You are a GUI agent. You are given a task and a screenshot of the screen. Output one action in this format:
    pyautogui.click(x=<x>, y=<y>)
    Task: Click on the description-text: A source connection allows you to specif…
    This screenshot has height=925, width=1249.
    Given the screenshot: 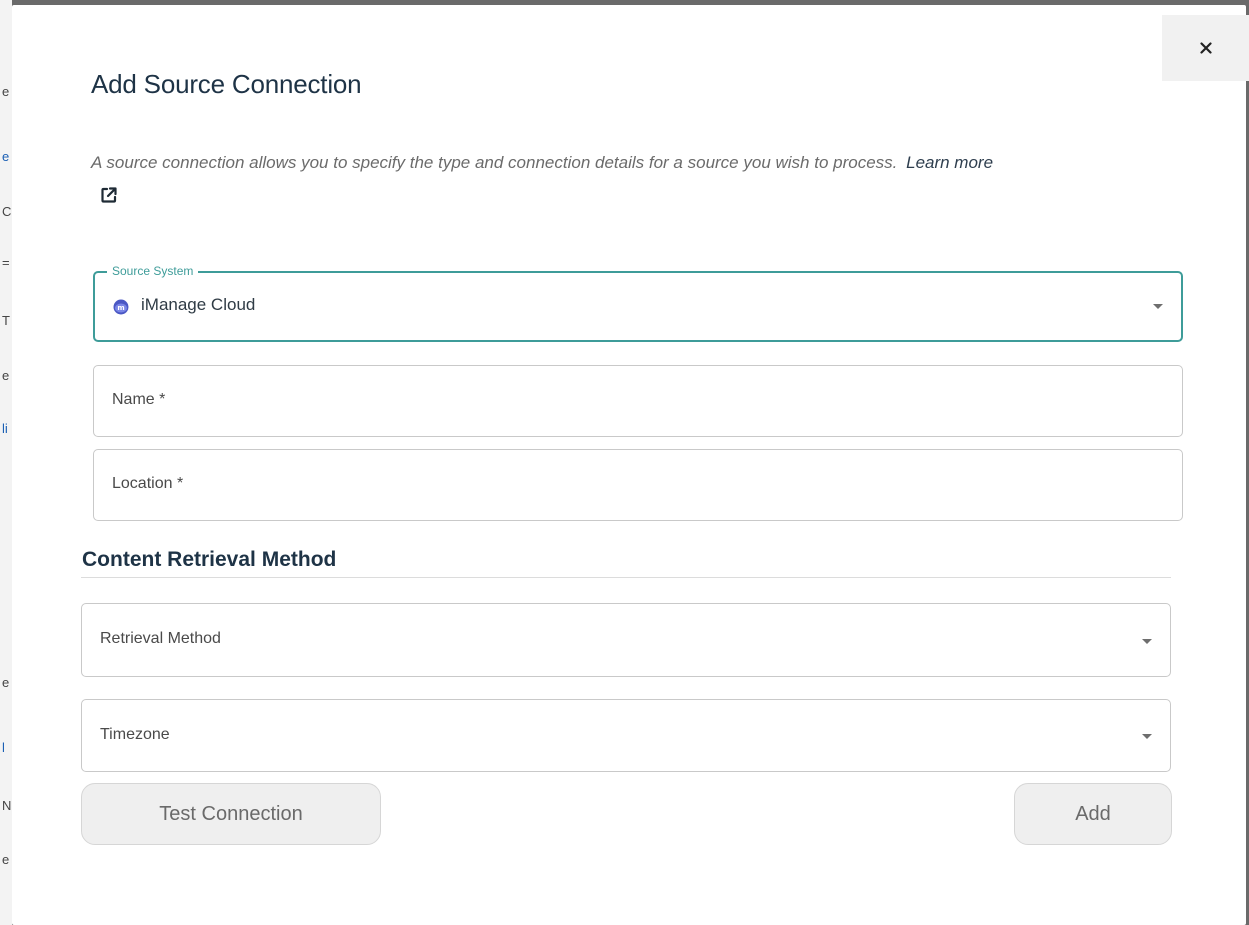 What is the action you would take?
    pyautogui.click(x=494, y=162)
    